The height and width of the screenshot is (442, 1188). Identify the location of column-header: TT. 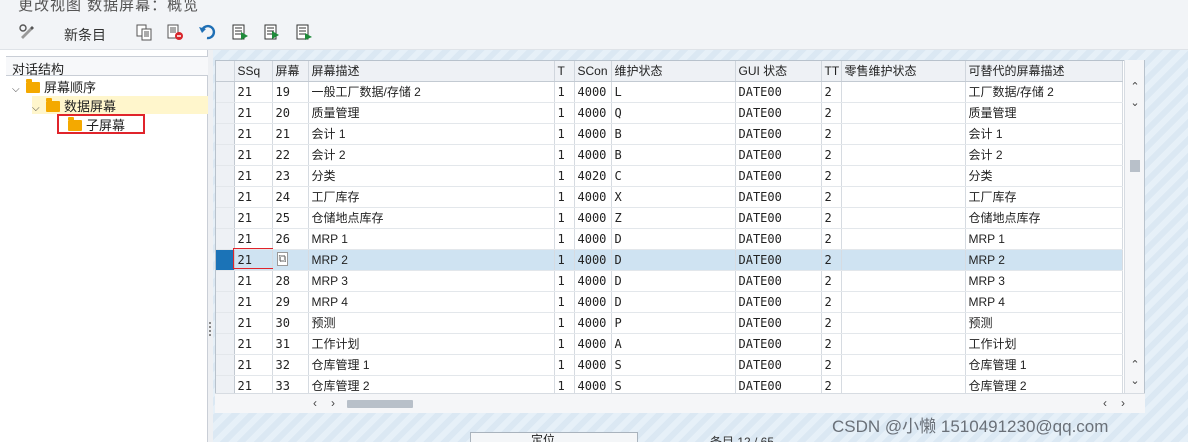
(831, 71).